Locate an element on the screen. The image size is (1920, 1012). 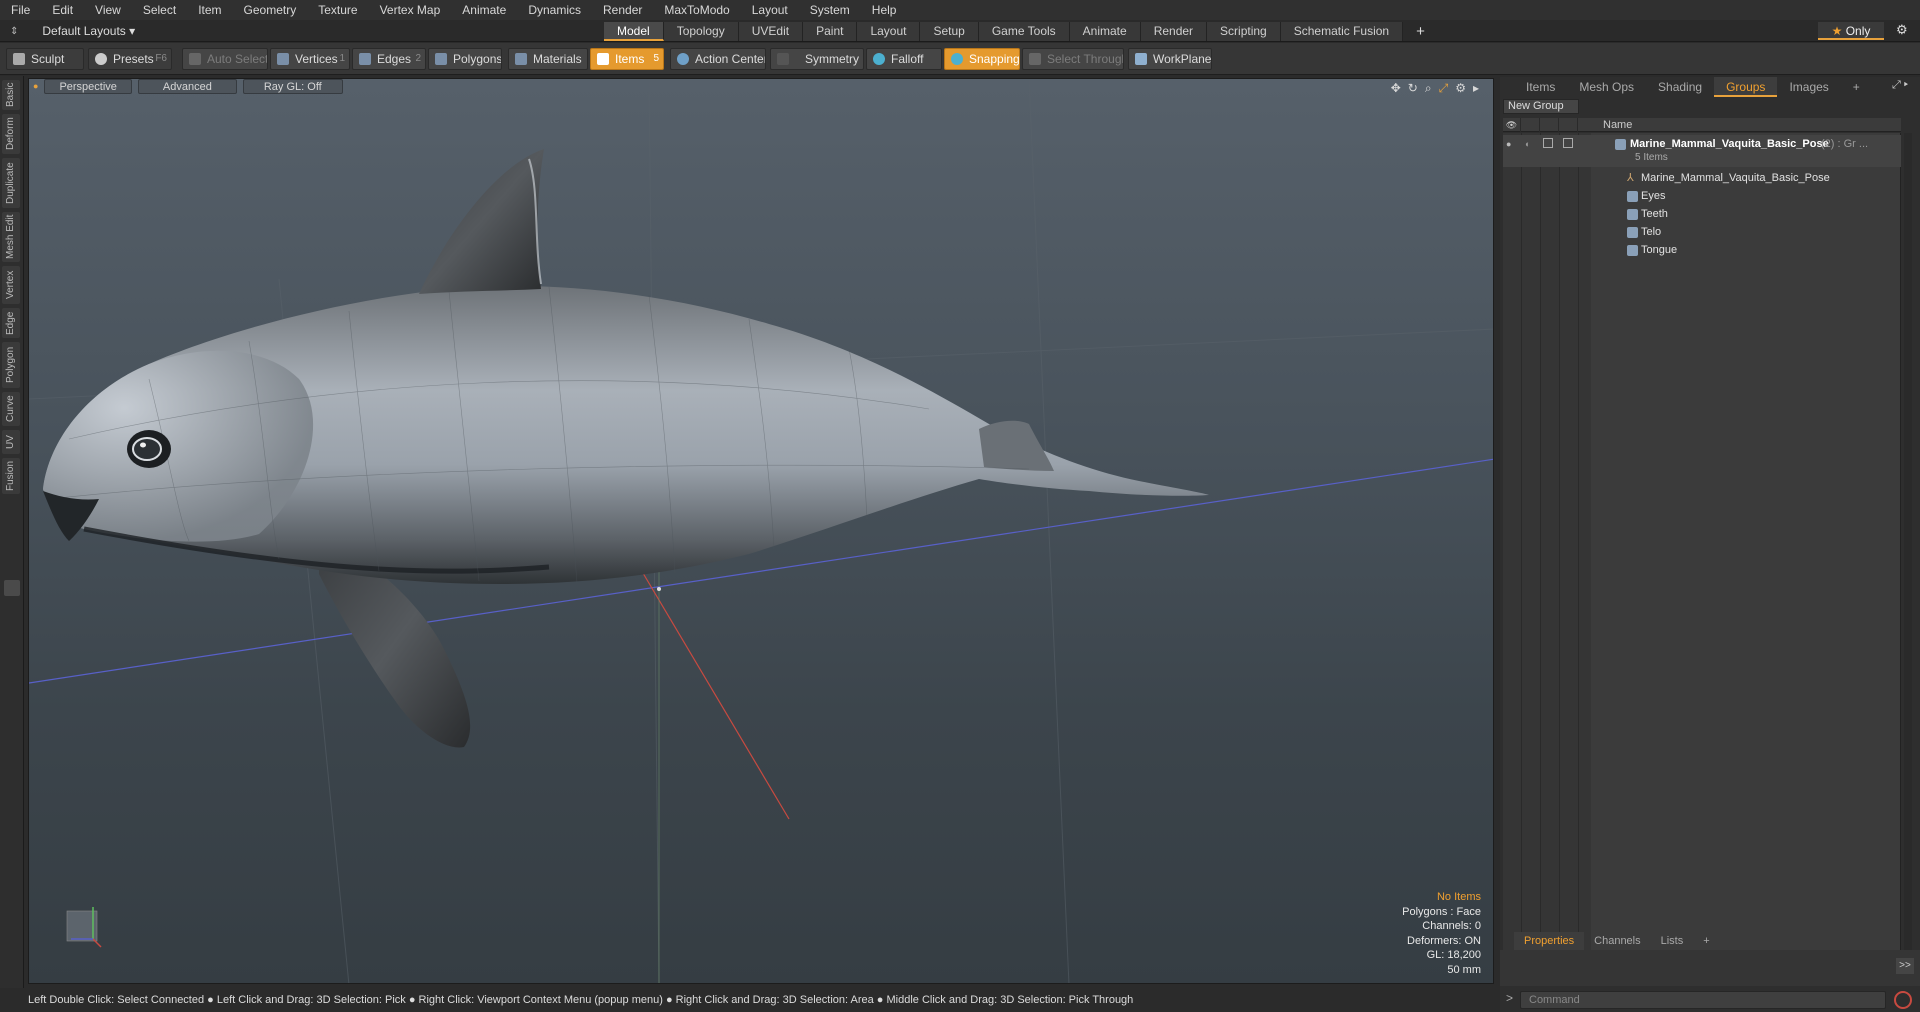
menu-layout: Layout is located at coordinates (770, 10).